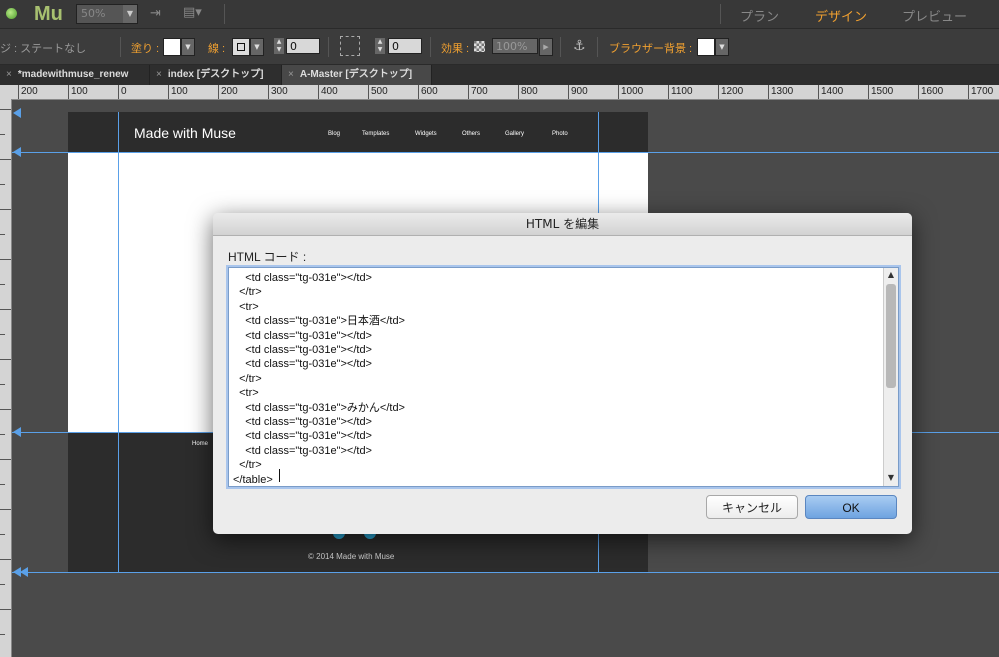 This screenshot has height=657, width=999. Describe the element at coordinates (651, 49) in the screenshot. I see `browser-bg-label: ブラウザー背景 :` at that location.